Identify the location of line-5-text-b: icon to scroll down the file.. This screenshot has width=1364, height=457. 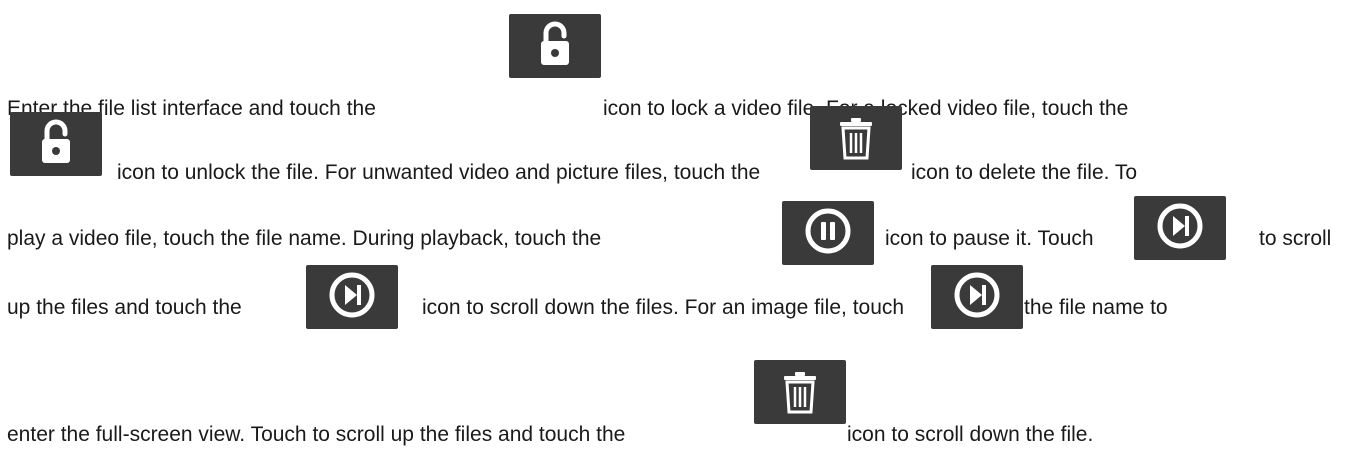
(970, 434).